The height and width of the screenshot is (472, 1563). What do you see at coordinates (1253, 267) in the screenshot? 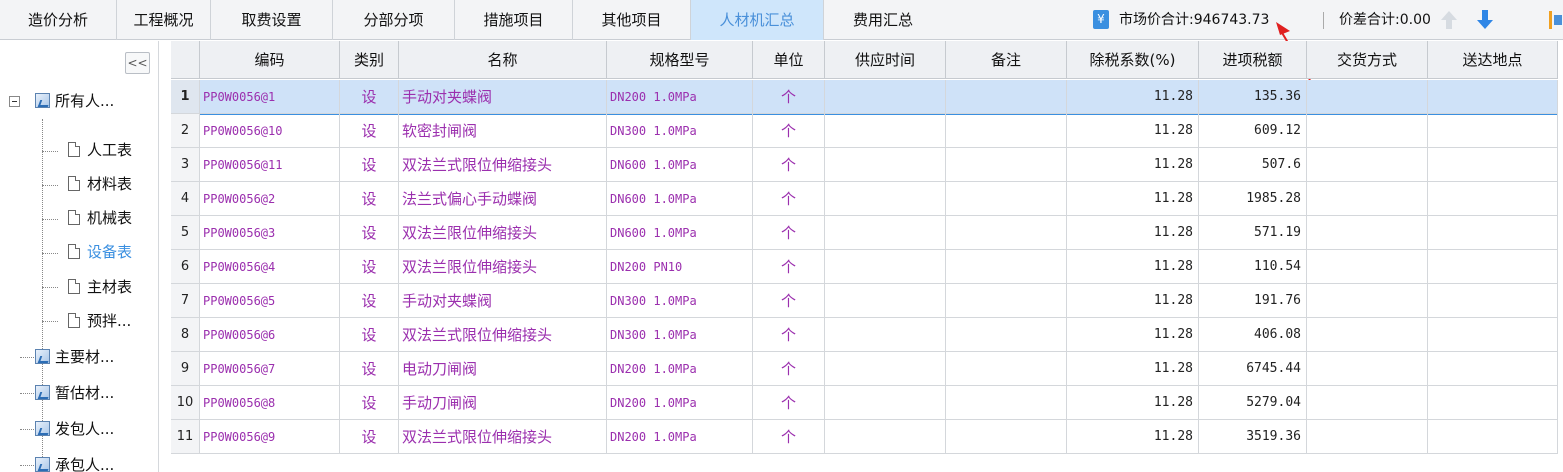
I see `cell-input-tax: 110.54` at bounding box center [1253, 267].